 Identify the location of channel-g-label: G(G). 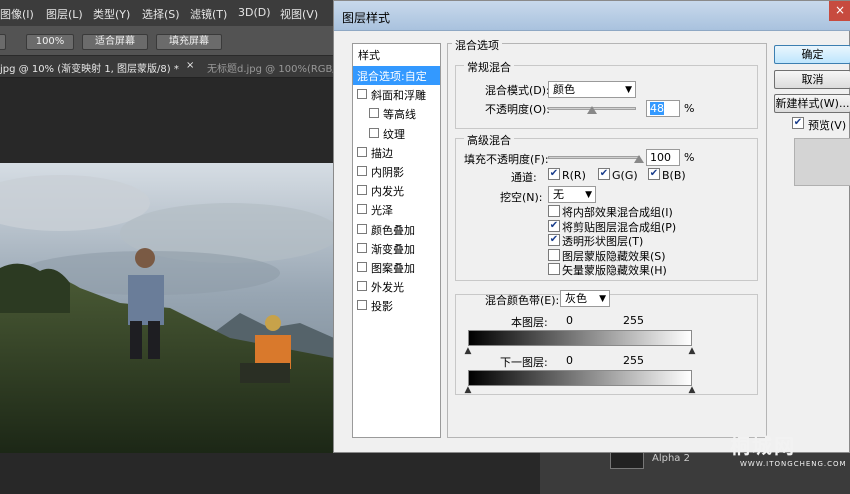
(625, 175).